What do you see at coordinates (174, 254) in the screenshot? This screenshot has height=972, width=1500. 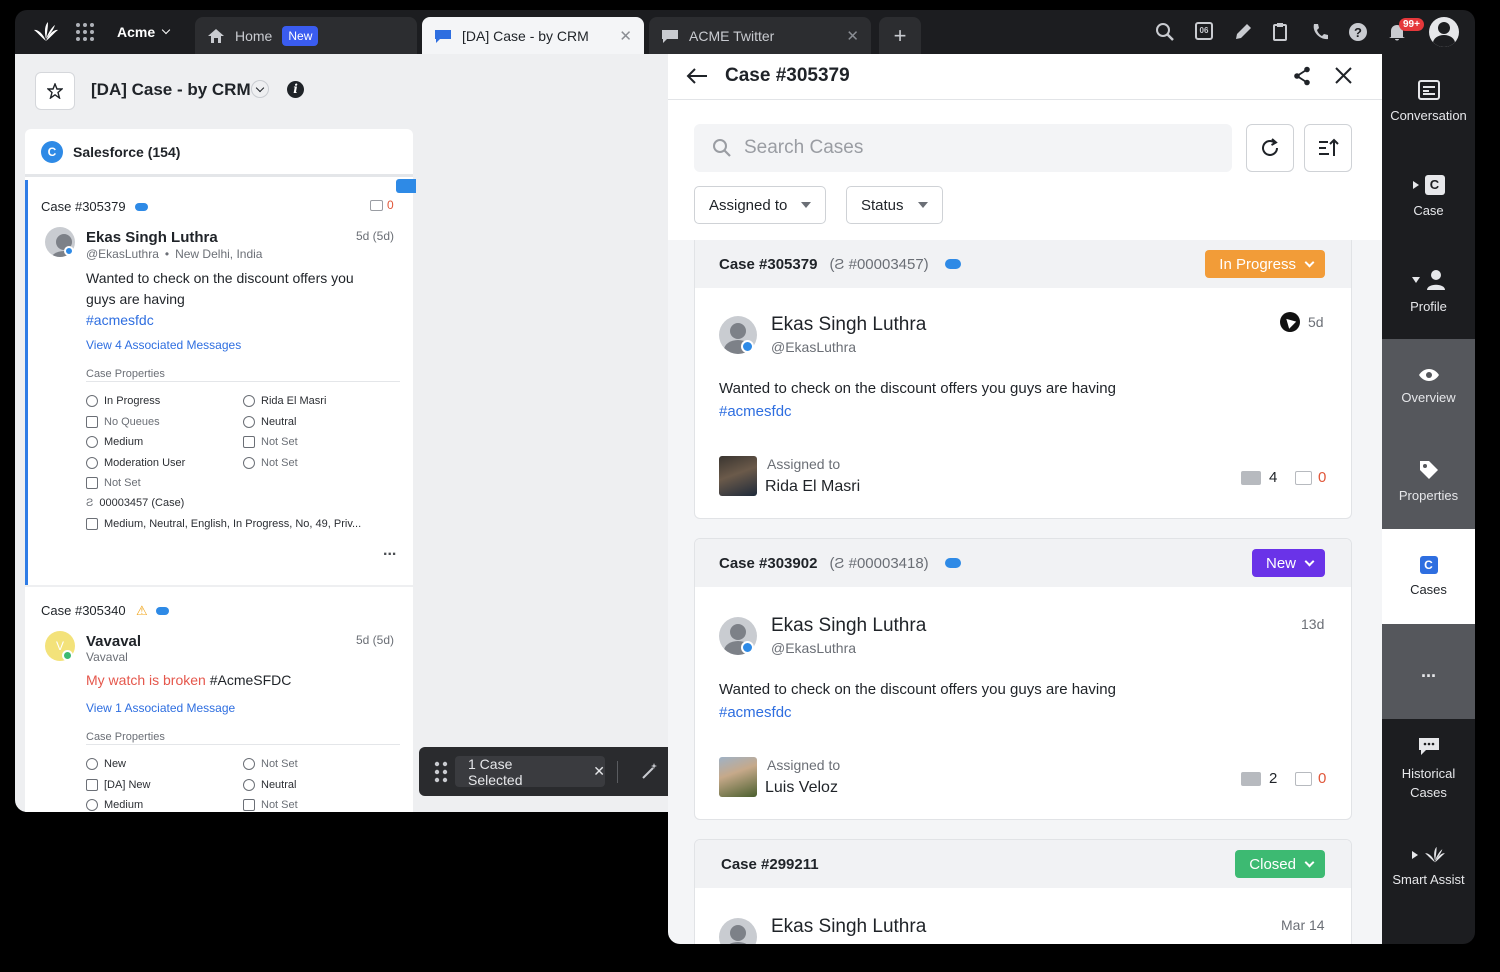 I see `author-meta: @EkasLuthra • New Delhi, India` at bounding box center [174, 254].